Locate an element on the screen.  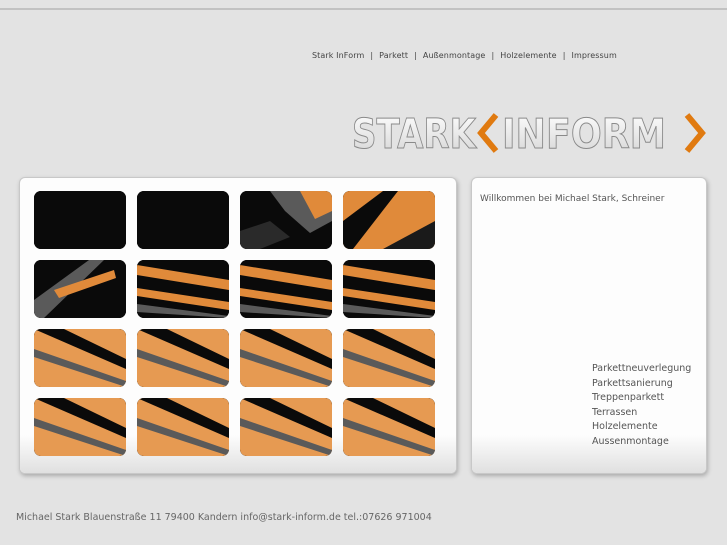
menu-link: Treppenparkett is located at coordinates (628, 397).